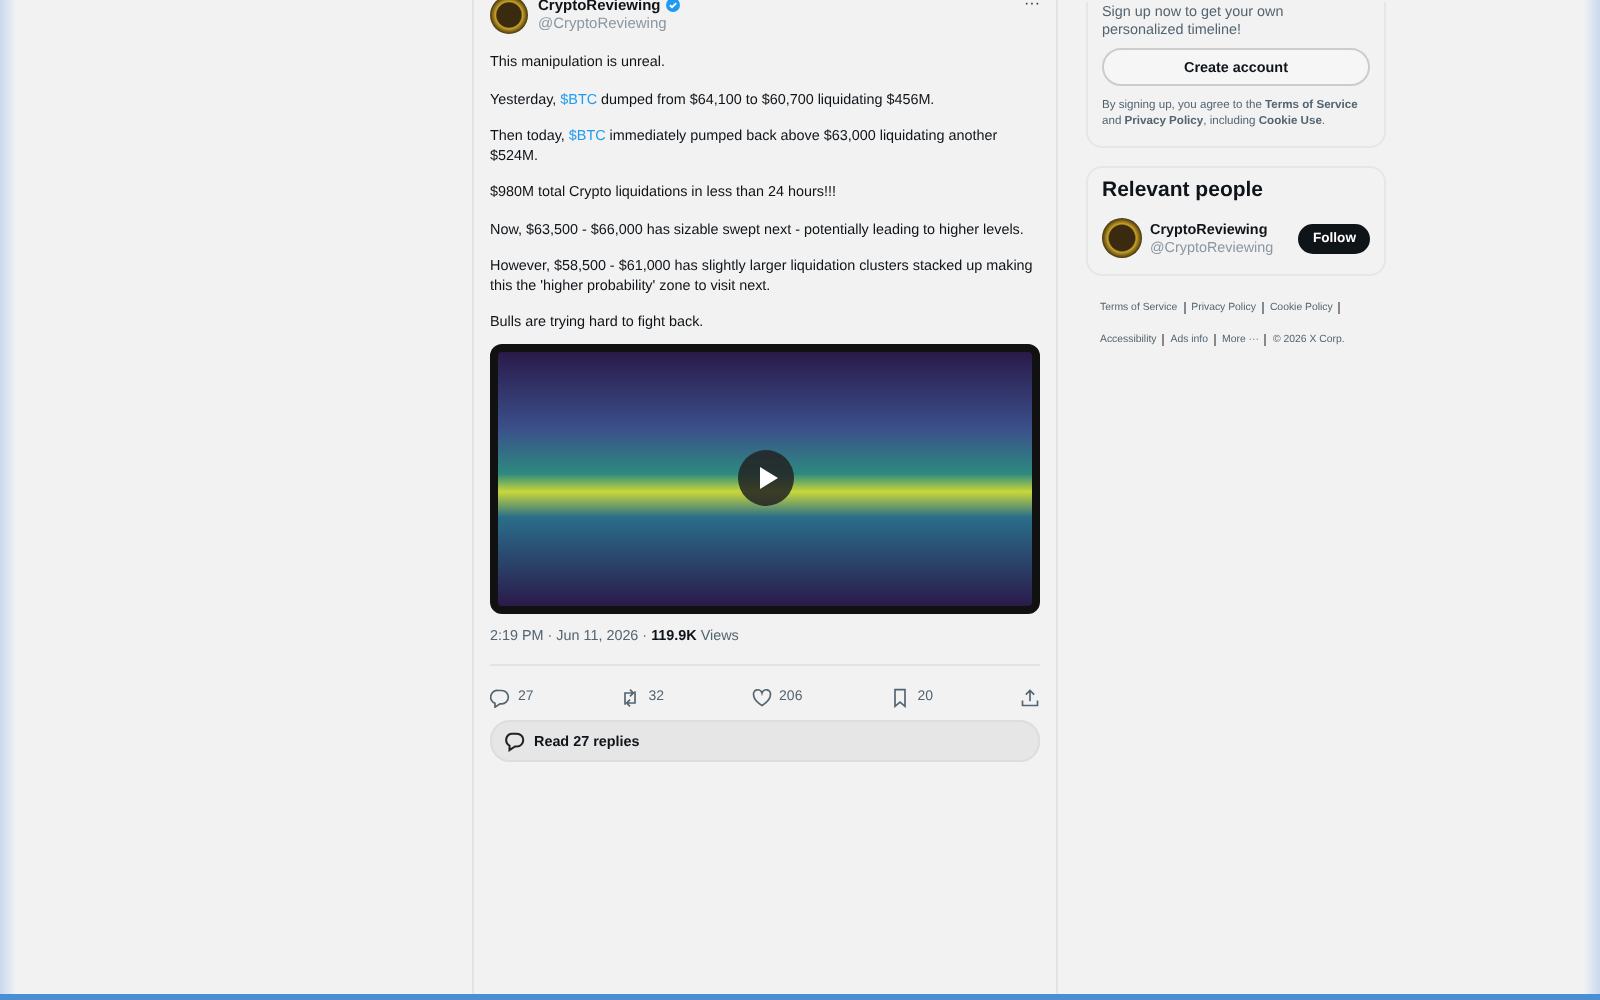 The width and height of the screenshot is (1600, 1000). I want to click on speech-bubble-icon, so click(500, 697).